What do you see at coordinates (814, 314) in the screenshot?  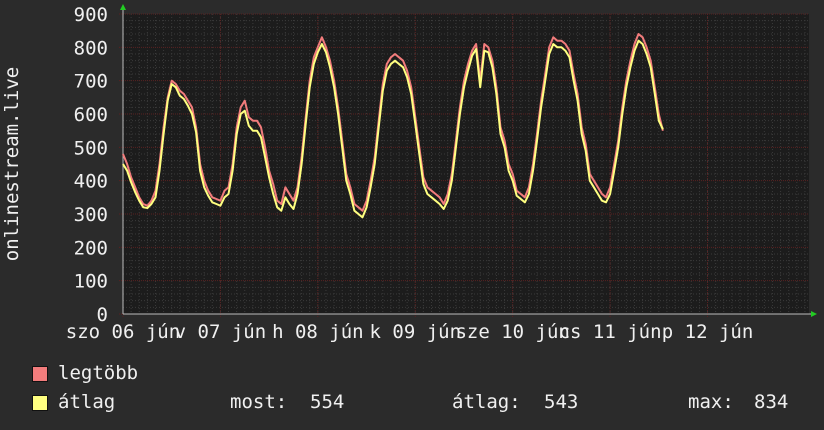 I see `x-axis-arrow` at bounding box center [814, 314].